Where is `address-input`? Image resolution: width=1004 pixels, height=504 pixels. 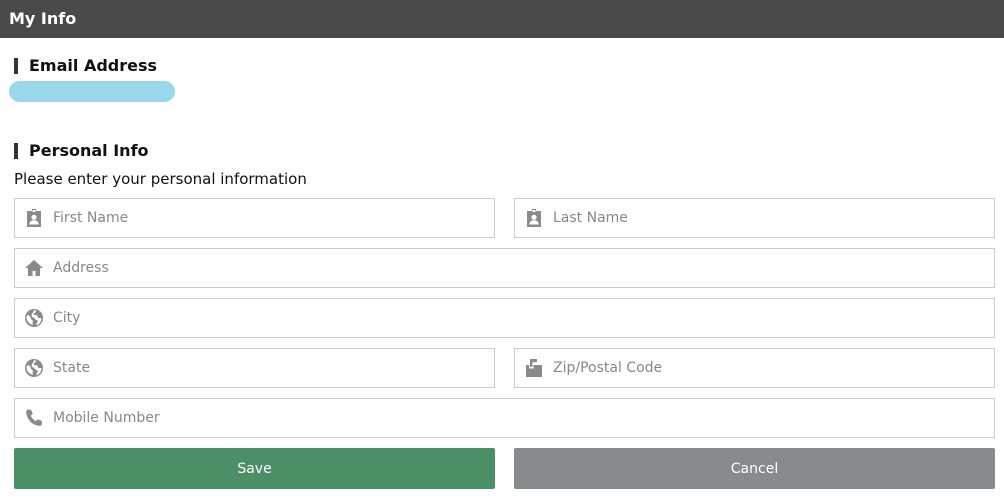
address-input is located at coordinates (140, 268).